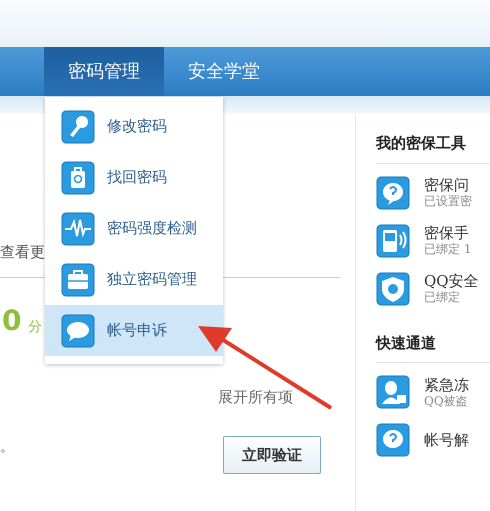 This screenshot has height=511, width=490. I want to click on shield-icon, so click(393, 289).